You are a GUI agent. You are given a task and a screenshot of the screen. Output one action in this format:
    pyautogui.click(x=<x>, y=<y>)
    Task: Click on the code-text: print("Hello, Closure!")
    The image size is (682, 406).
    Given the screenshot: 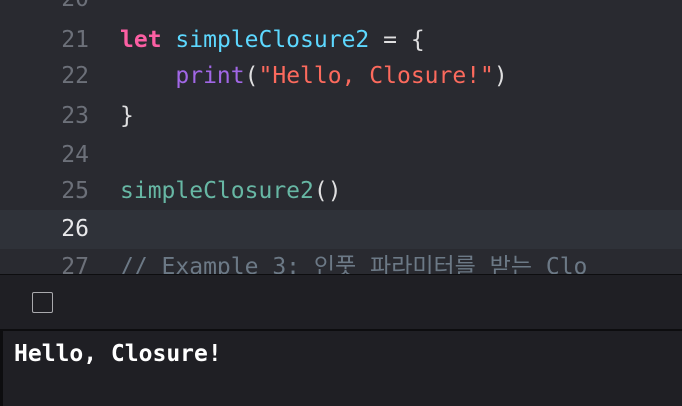 What is the action you would take?
    pyautogui.click(x=314, y=76)
    